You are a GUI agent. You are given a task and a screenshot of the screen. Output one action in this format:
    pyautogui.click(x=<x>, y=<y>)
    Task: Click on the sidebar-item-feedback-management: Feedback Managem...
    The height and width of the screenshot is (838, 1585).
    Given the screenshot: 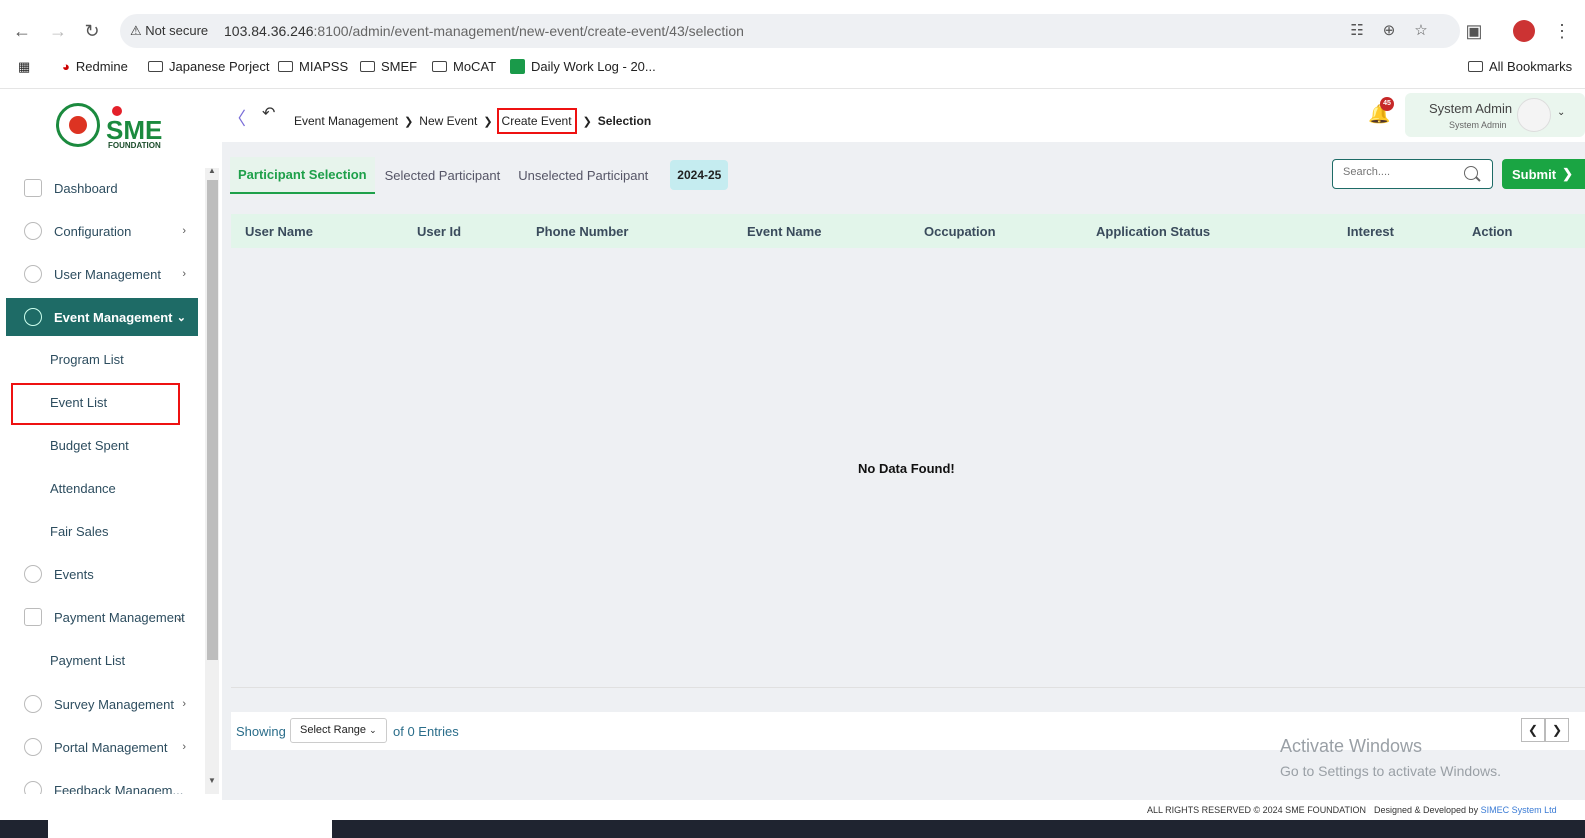 What is the action you would take?
    pyautogui.click(x=102, y=782)
    